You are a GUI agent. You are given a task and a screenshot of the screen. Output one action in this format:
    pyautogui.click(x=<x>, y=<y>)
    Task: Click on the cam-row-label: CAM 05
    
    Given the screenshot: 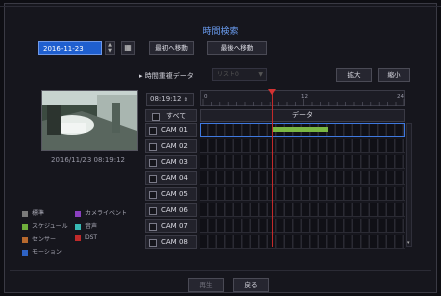 What is the action you would take?
    pyautogui.click(x=171, y=194)
    